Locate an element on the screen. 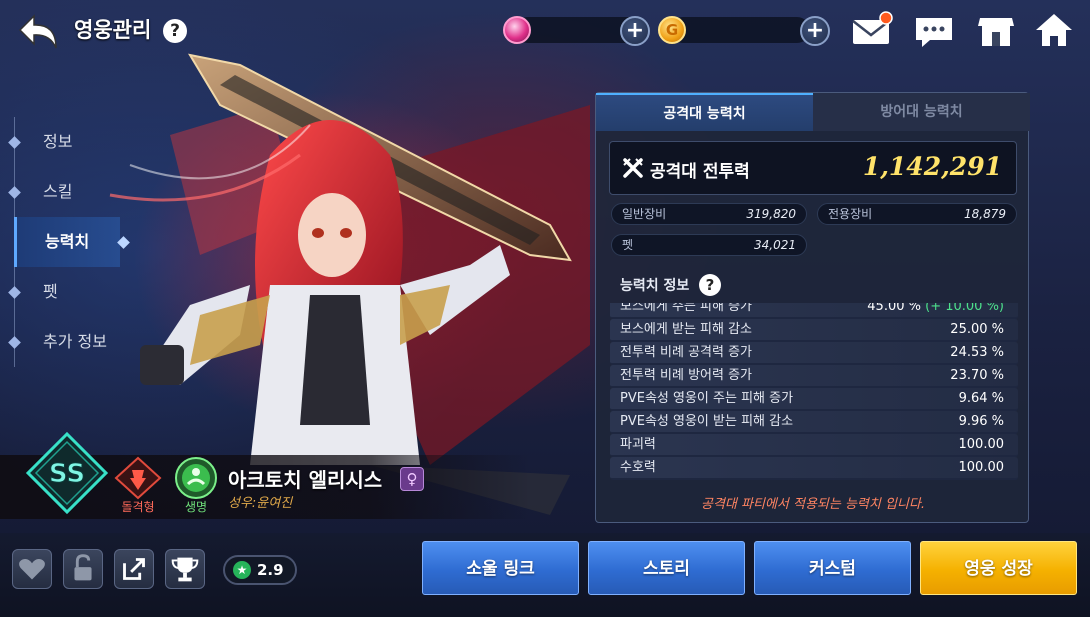  life-element-icon is located at coordinates (196, 478).